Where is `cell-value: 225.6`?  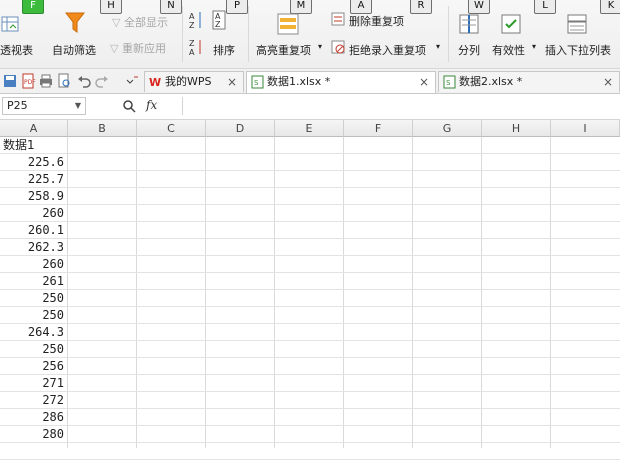 cell-value: 225.6 is located at coordinates (33, 162).